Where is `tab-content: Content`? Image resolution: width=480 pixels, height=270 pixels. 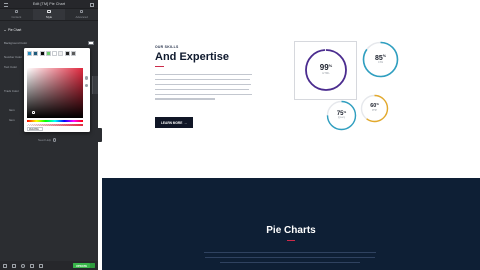
tab-content: Content is located at coordinates (16, 14).